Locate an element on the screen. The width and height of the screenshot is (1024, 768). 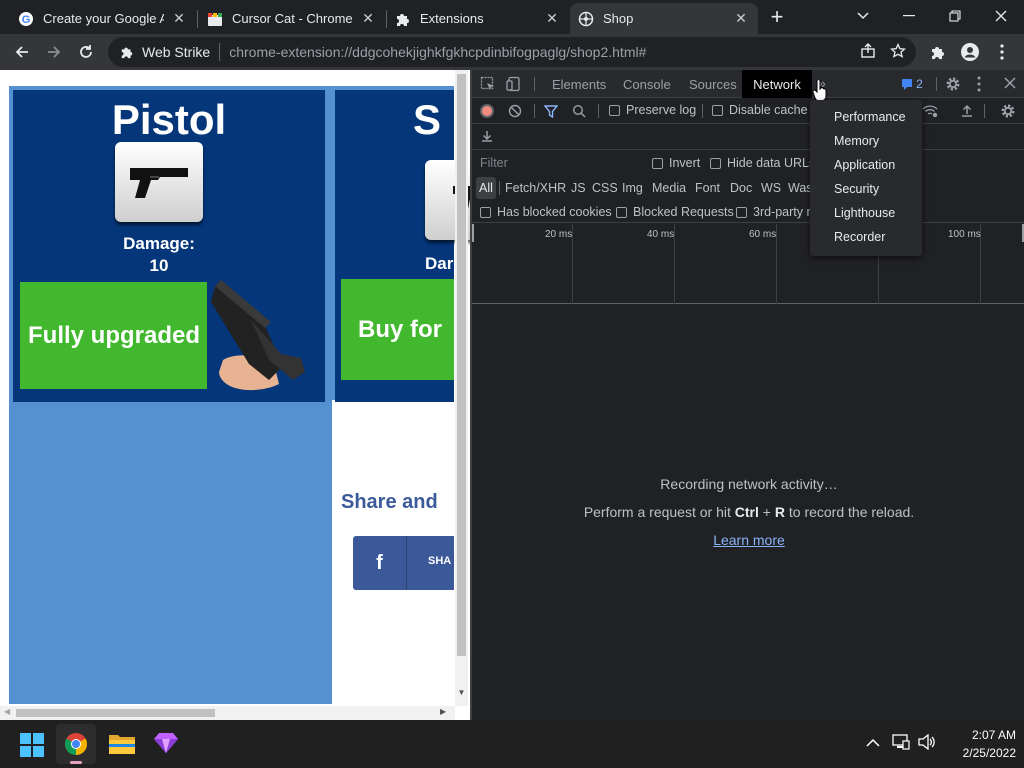
filter-input: Filter is located at coordinates (557, 163).